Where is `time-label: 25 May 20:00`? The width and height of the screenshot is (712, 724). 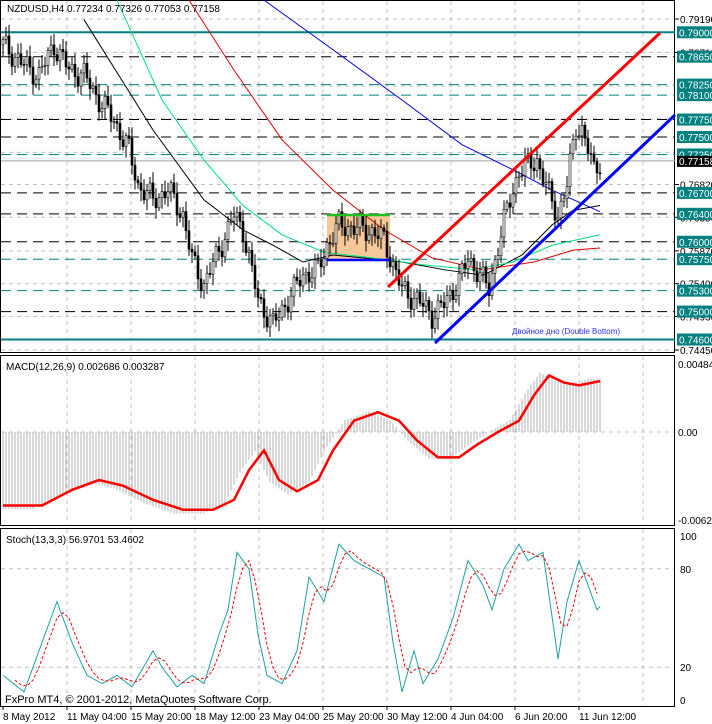 time-label: 25 May 20:00 is located at coordinates (353, 717).